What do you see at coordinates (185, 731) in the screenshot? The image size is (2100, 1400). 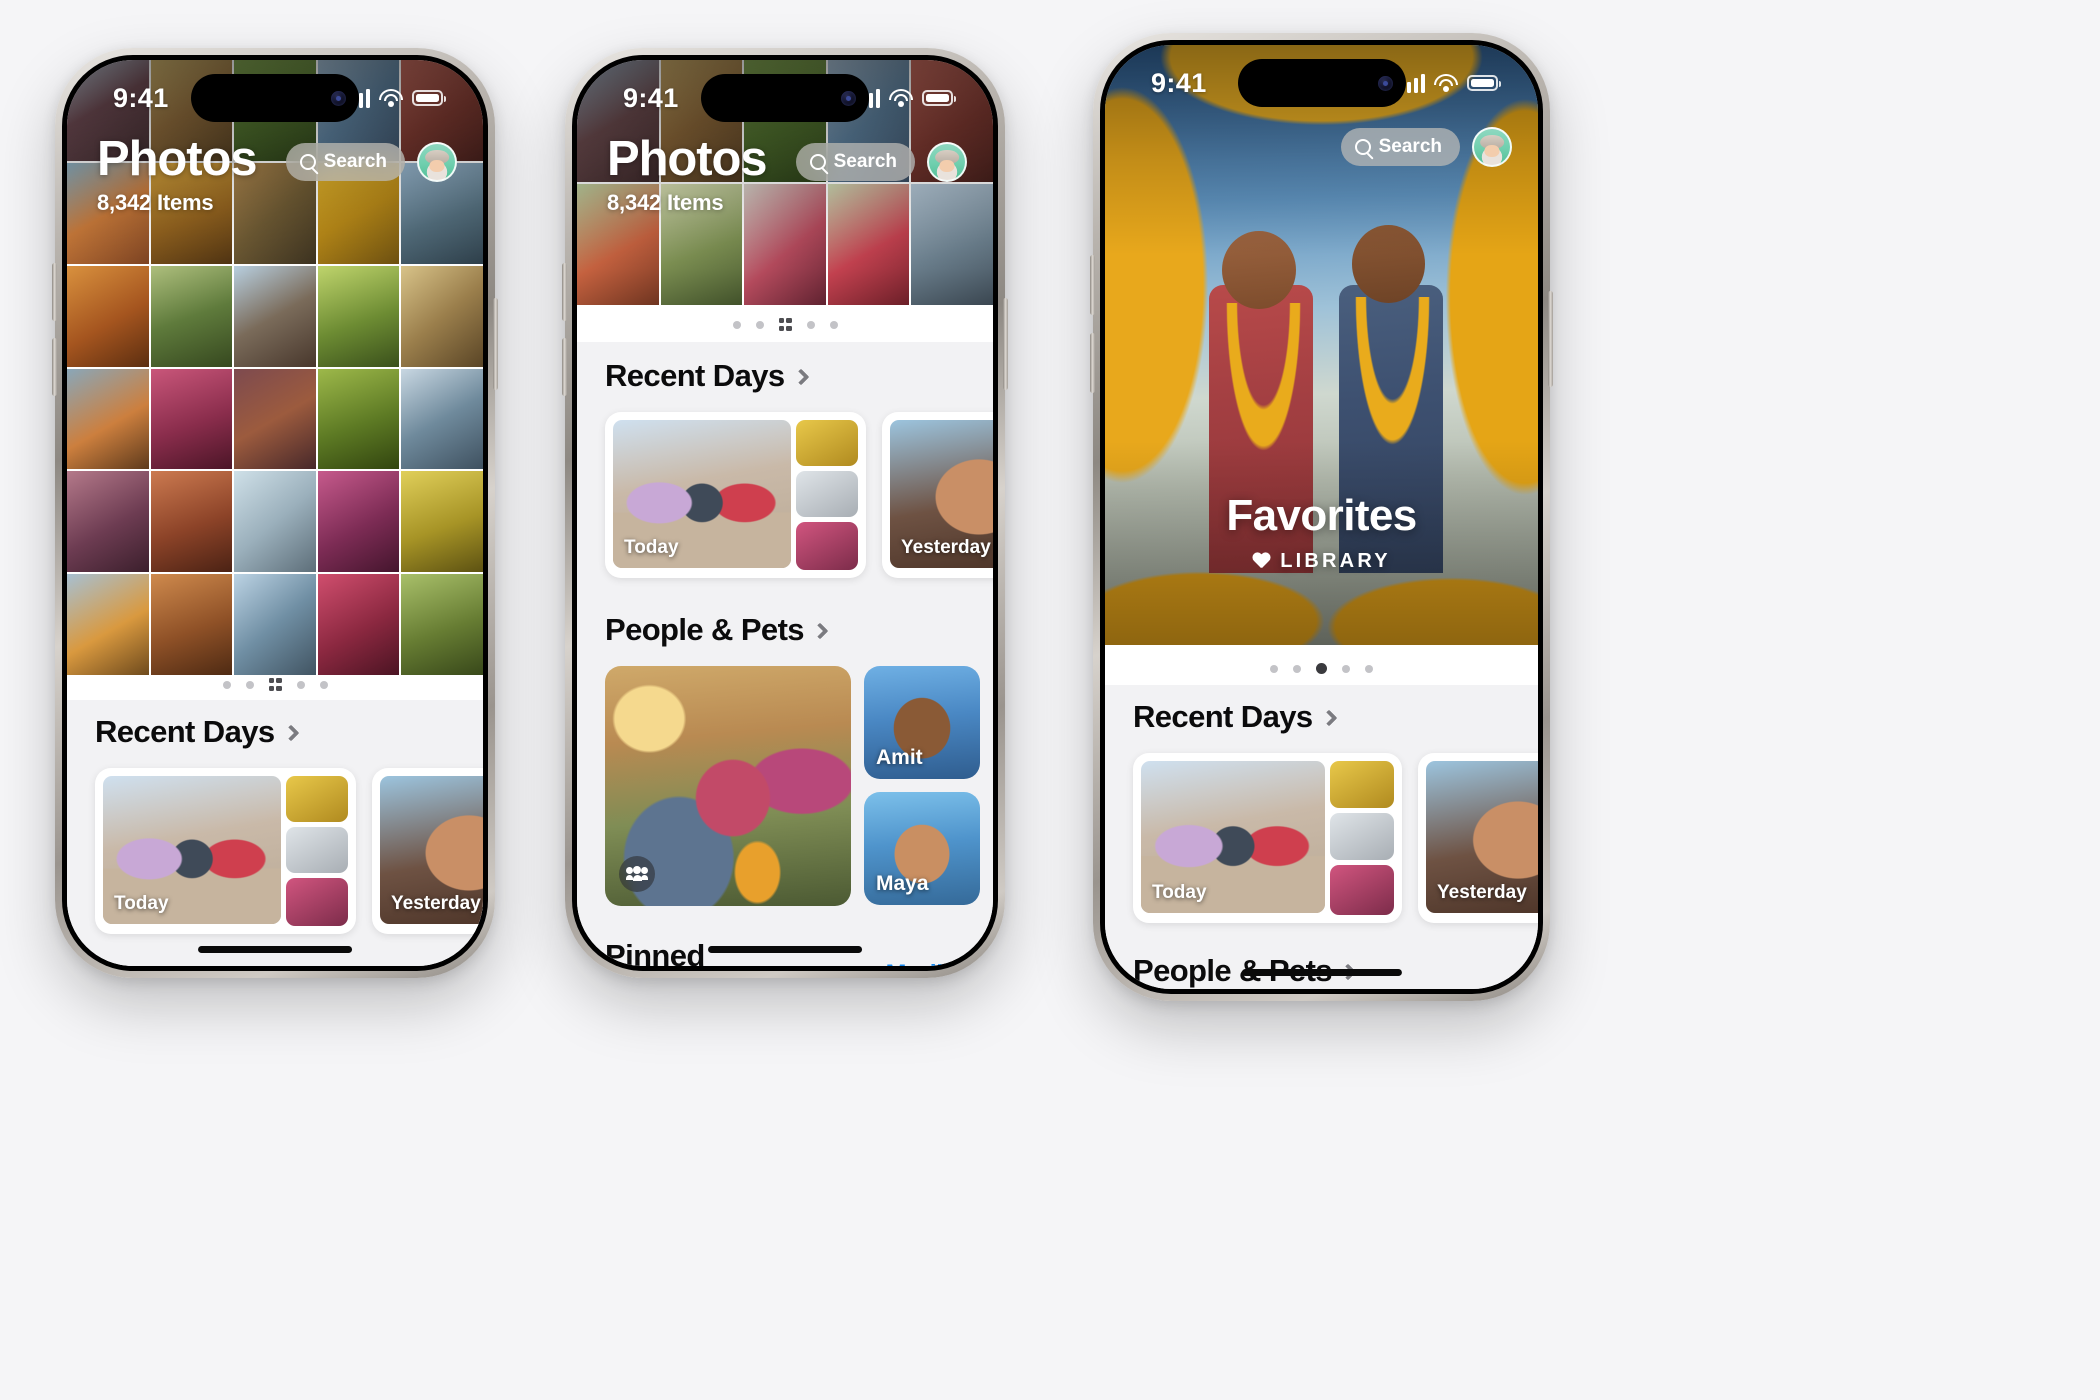 I see `section-title: Recent Days` at bounding box center [185, 731].